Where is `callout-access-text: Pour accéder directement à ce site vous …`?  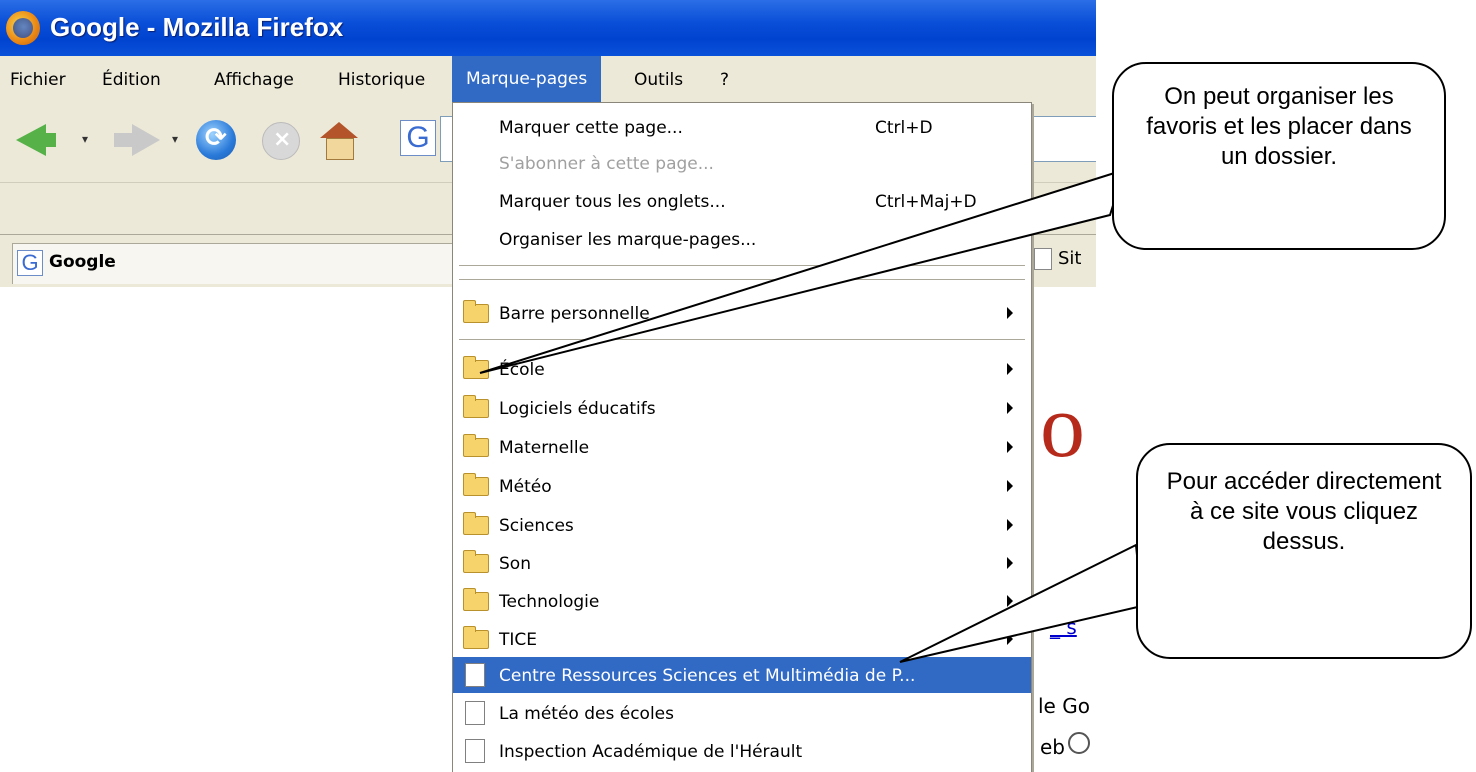
callout-access-text: Pour accéder directement à ce site vous … is located at coordinates (1304, 511).